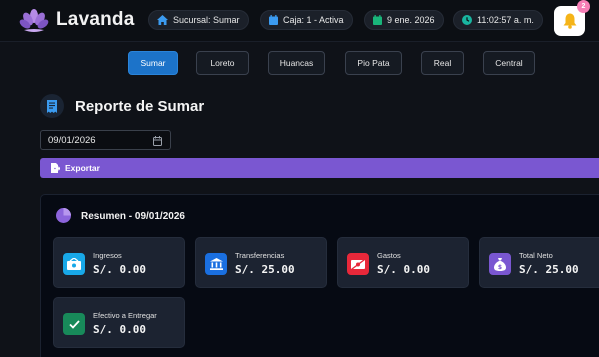 Image resolution: width=599 pixels, height=357 pixels. Describe the element at coordinates (509, 63) in the screenshot. I see `tab-central: Central` at that location.